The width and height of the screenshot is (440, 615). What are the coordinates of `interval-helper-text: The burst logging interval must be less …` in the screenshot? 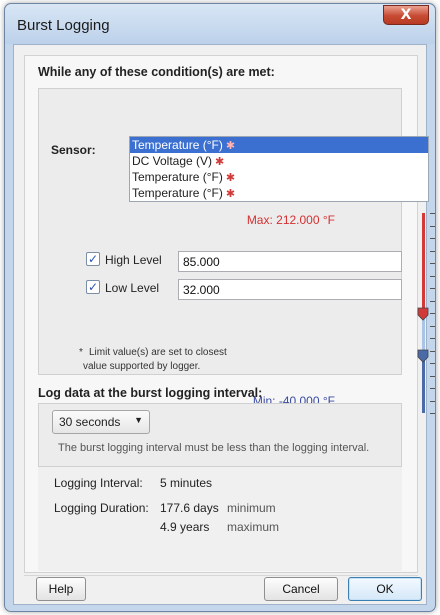 It's located at (214, 448).